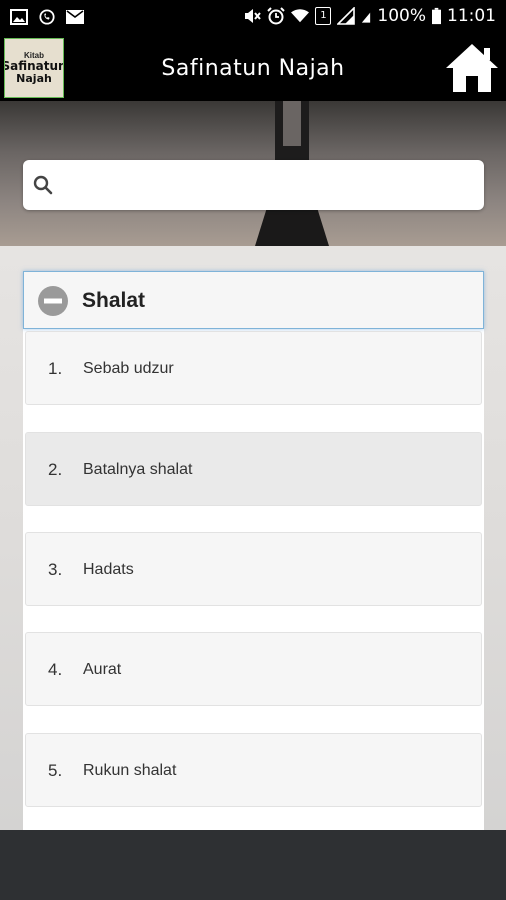  I want to click on list-item: 5. Rukun shalat, so click(253, 770).